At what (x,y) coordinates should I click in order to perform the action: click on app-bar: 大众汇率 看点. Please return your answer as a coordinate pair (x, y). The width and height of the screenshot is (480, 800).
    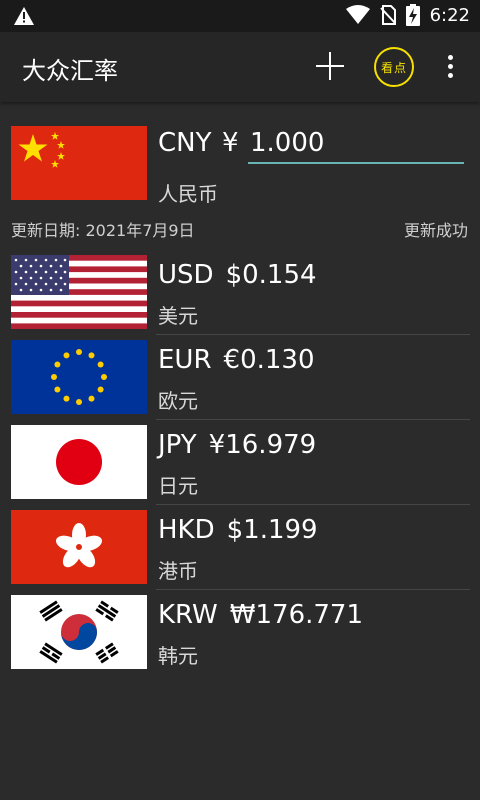
    Looking at the image, I should click on (240, 67).